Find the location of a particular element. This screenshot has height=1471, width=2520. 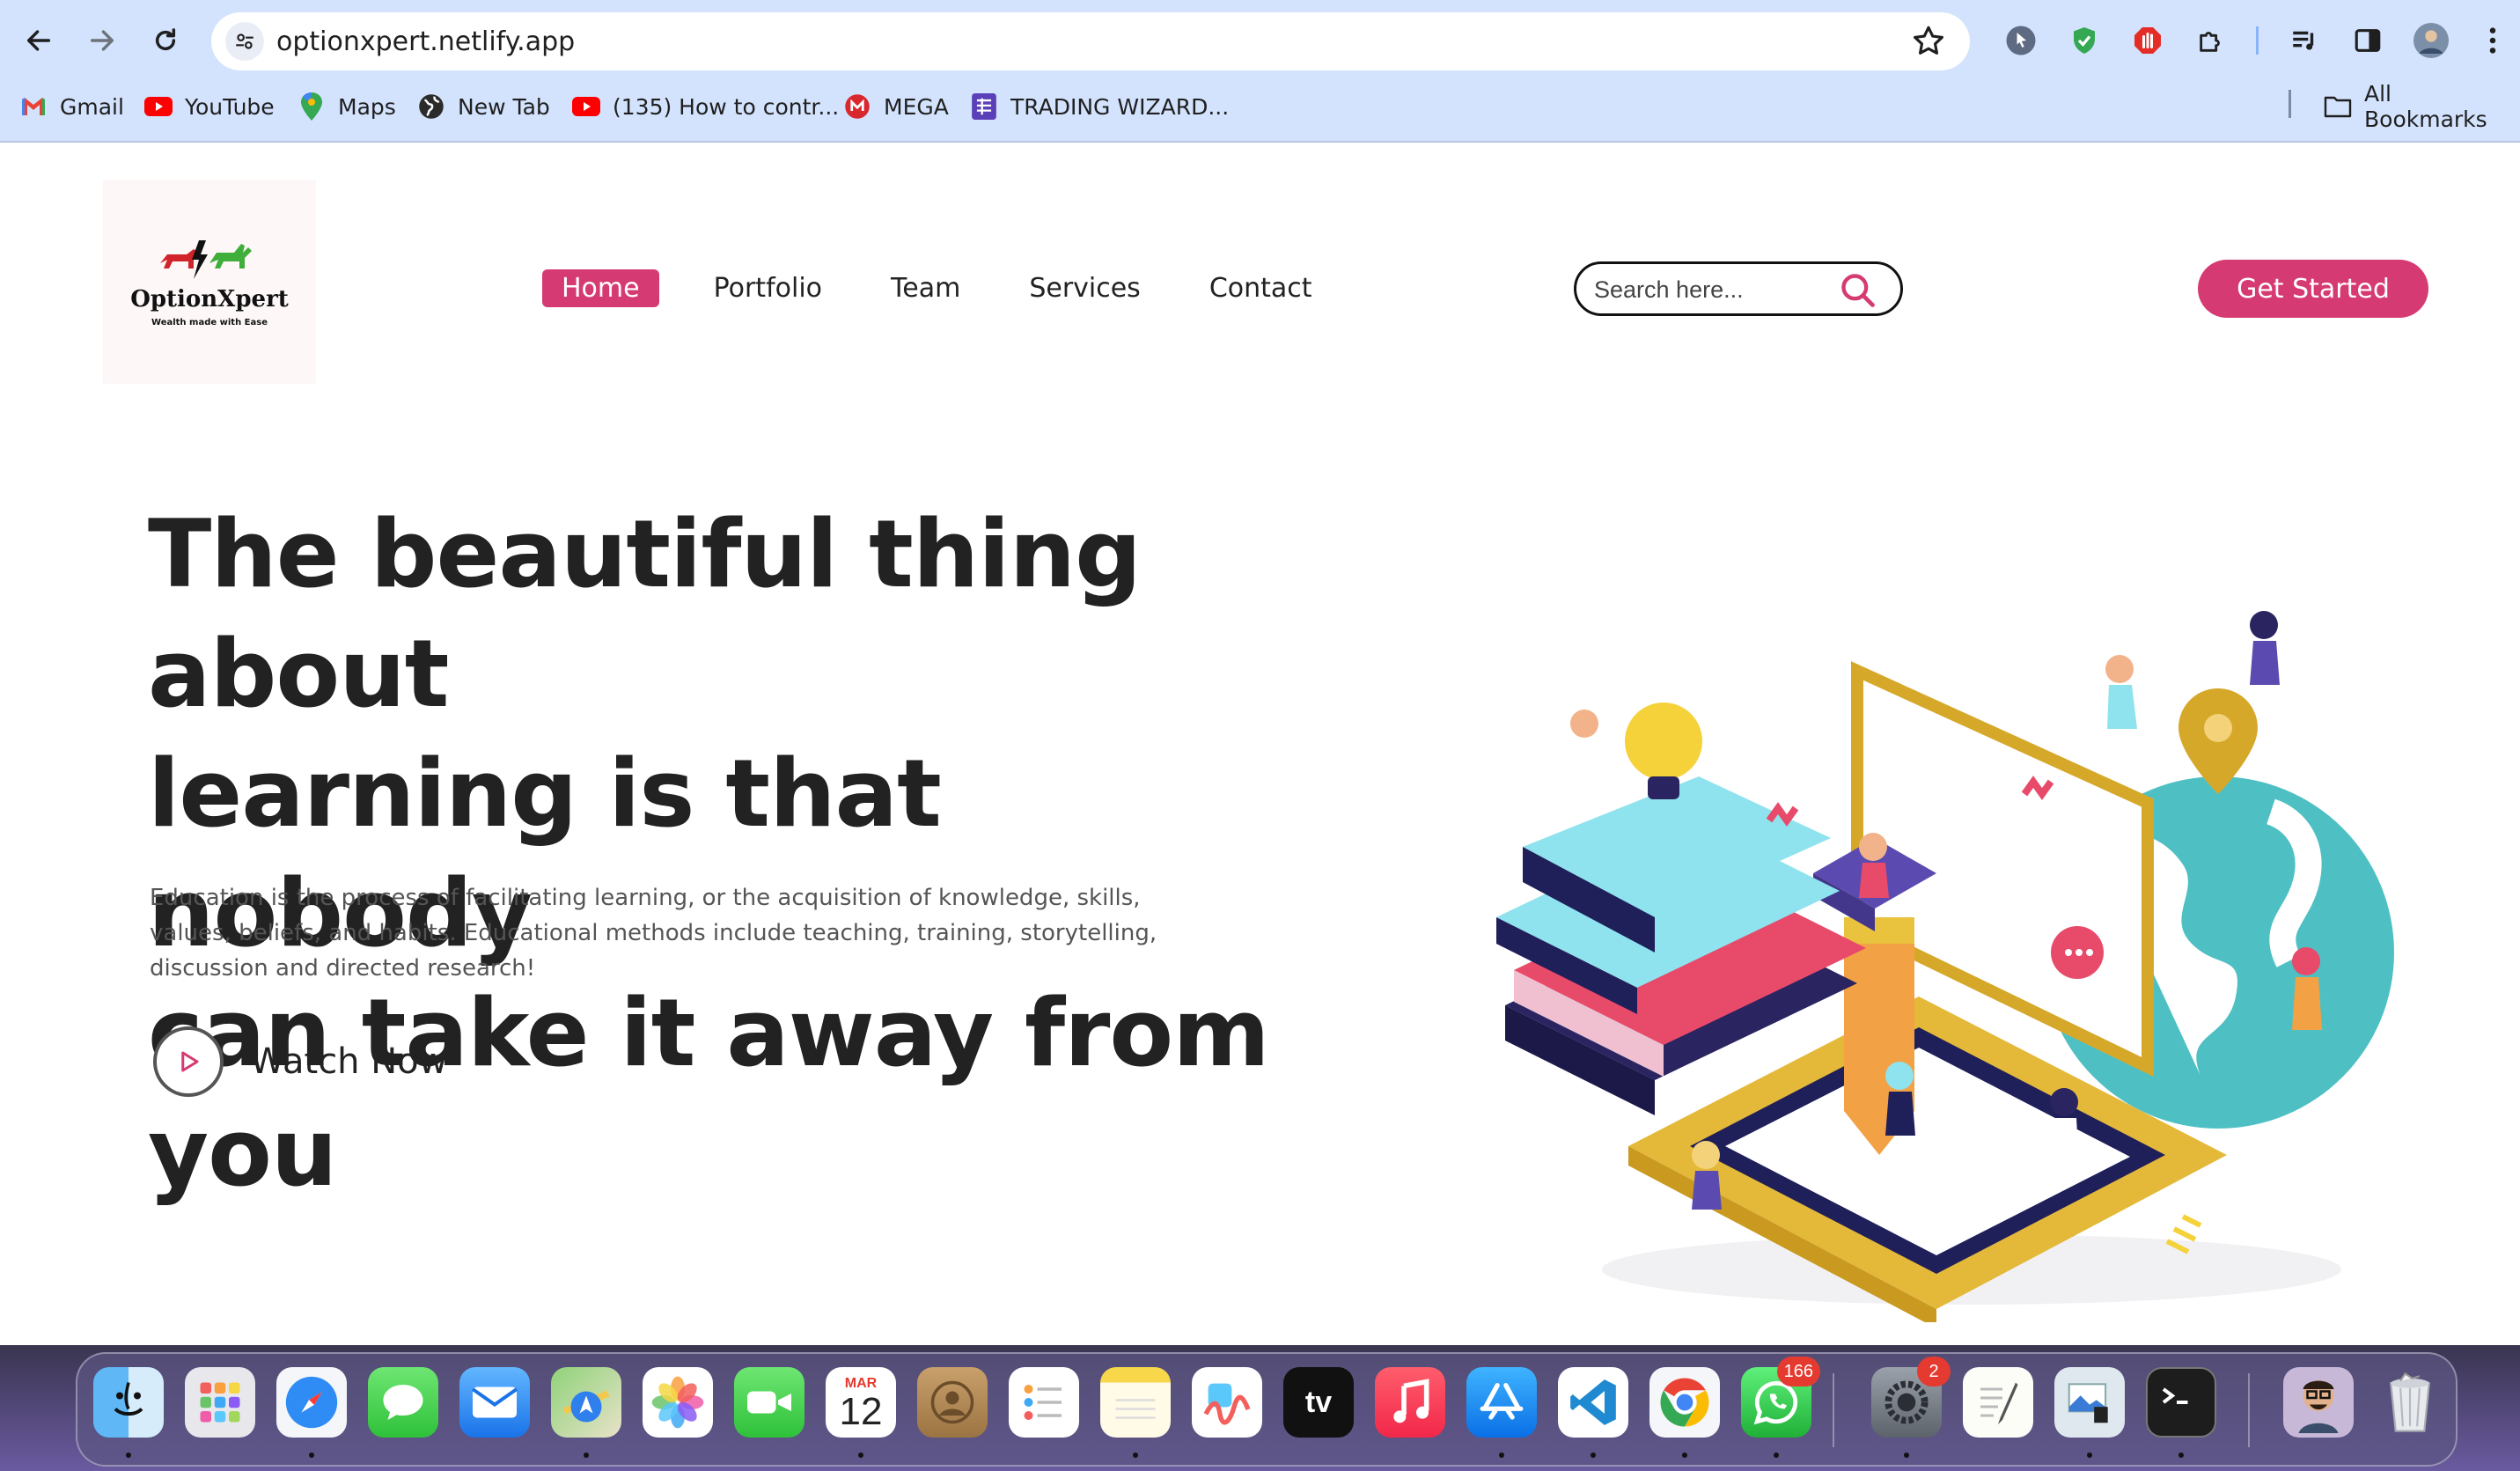

bookmark-maps: Maps is located at coordinates (347, 107).